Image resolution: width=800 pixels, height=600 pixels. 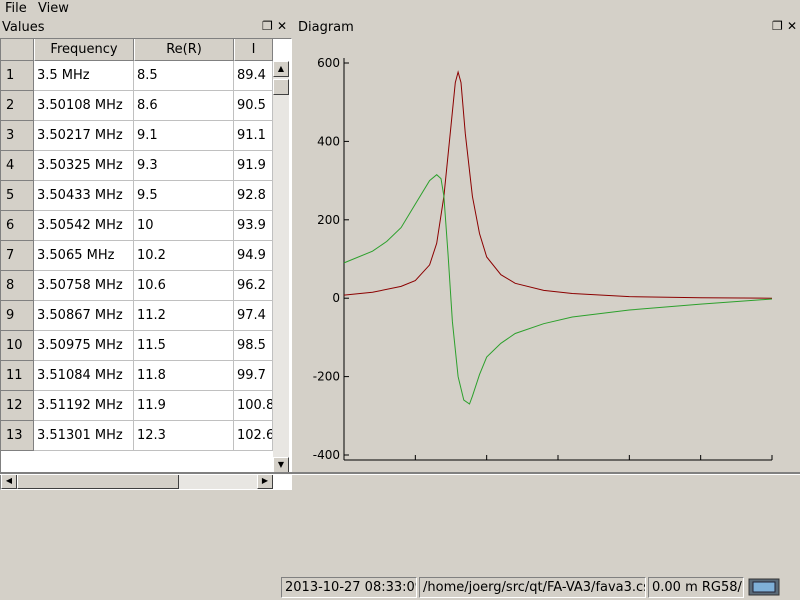 What do you see at coordinates (17, 286) in the screenshot?
I see `row-number: 8` at bounding box center [17, 286].